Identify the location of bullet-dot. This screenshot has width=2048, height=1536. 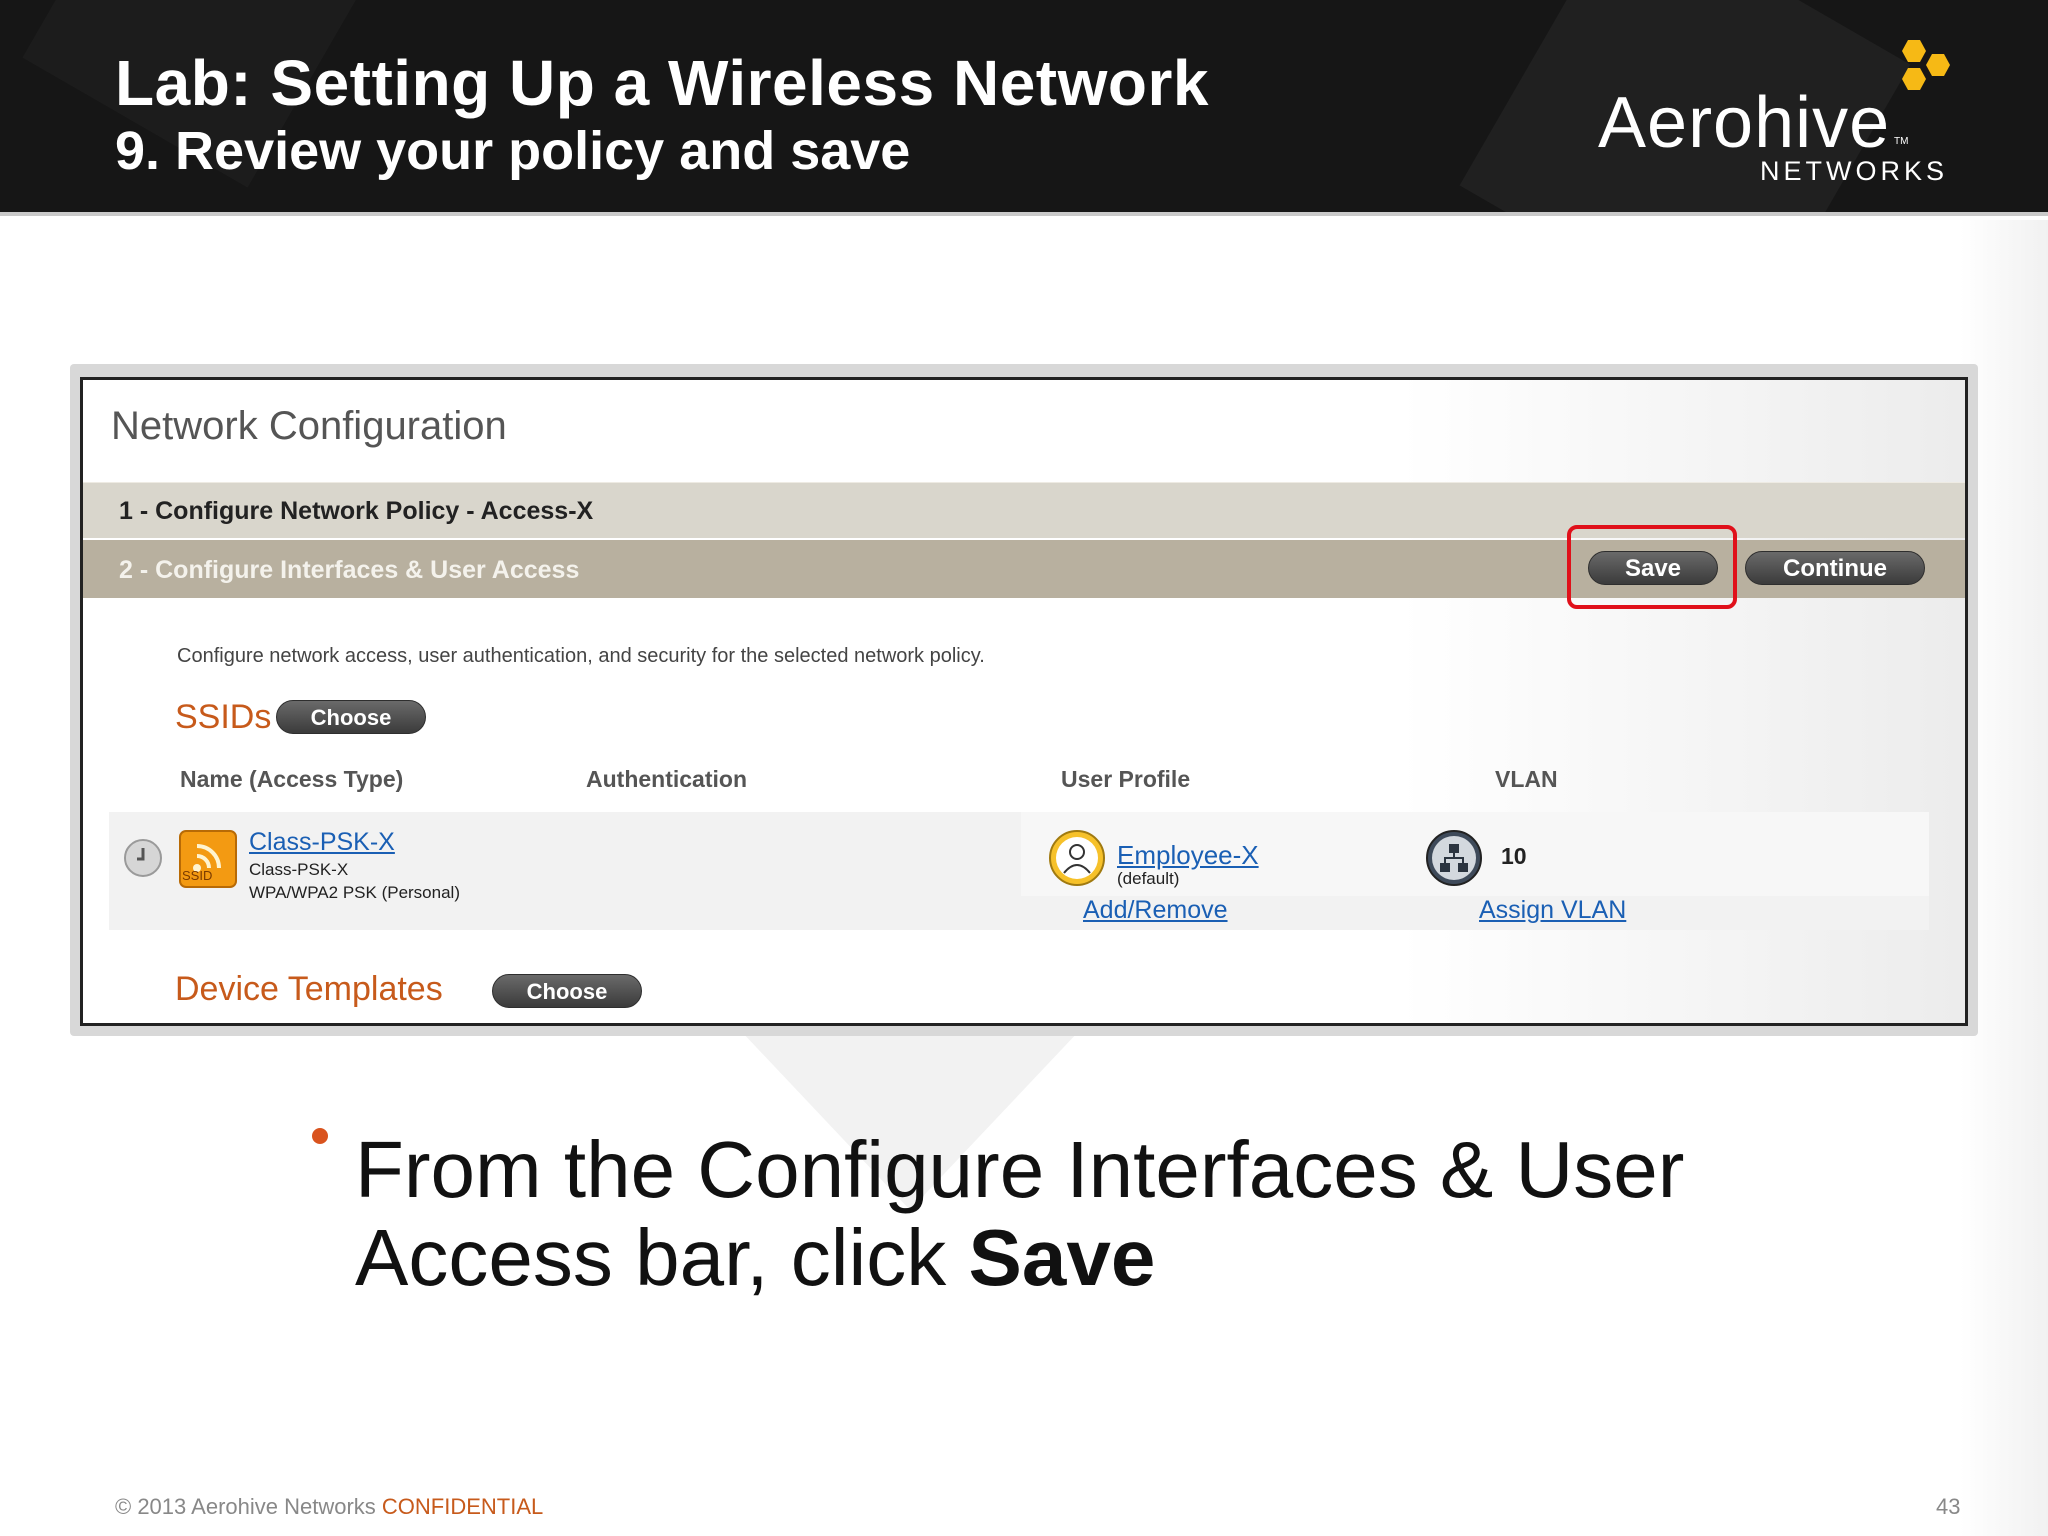
(320, 1136).